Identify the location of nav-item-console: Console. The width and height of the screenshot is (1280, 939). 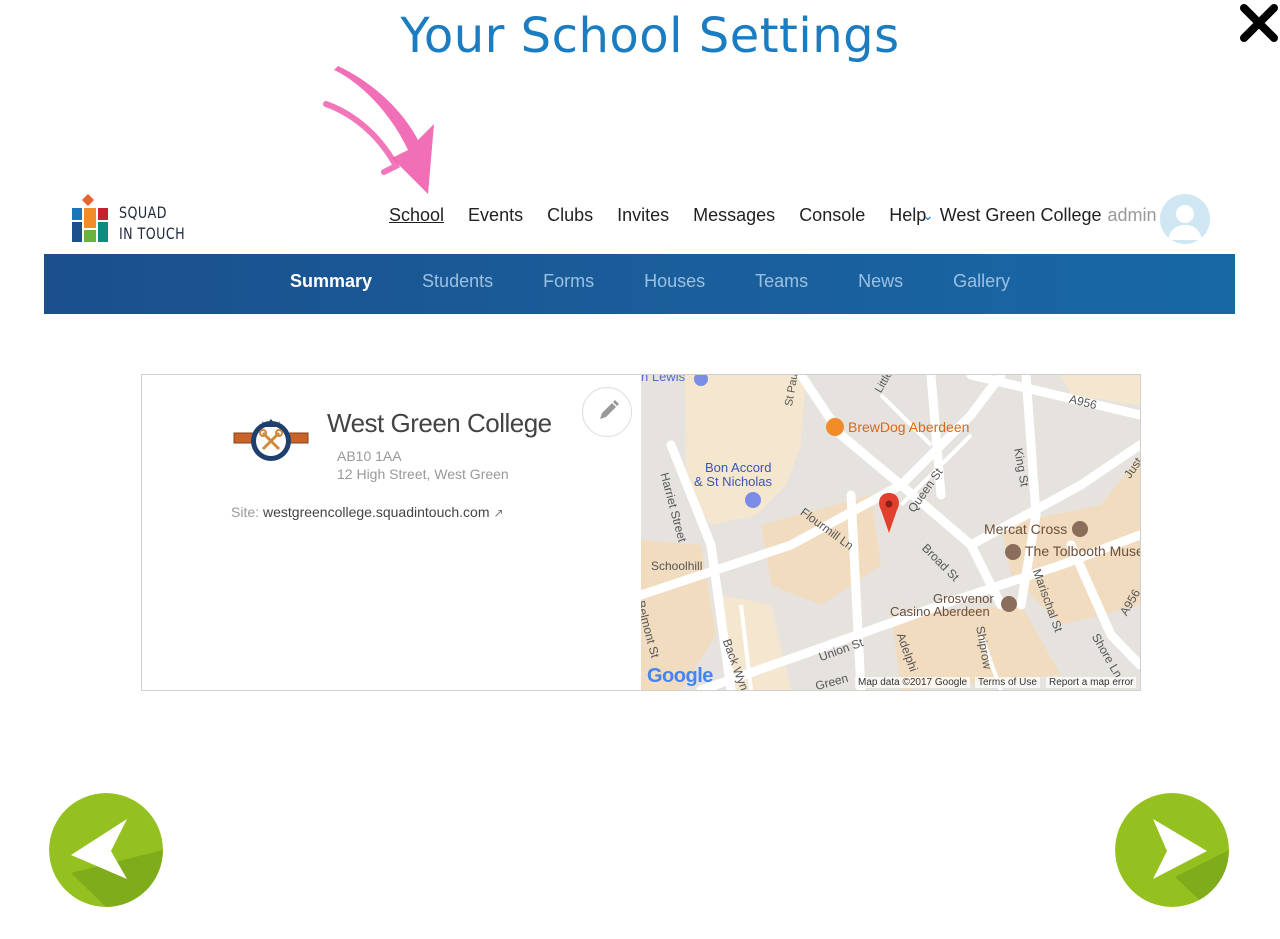
(832, 215).